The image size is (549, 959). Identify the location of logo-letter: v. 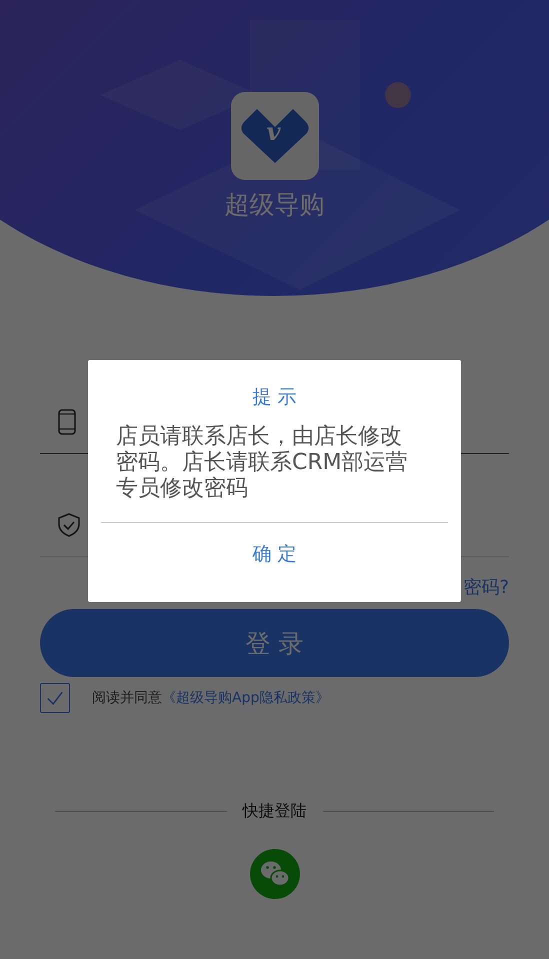
(273, 132).